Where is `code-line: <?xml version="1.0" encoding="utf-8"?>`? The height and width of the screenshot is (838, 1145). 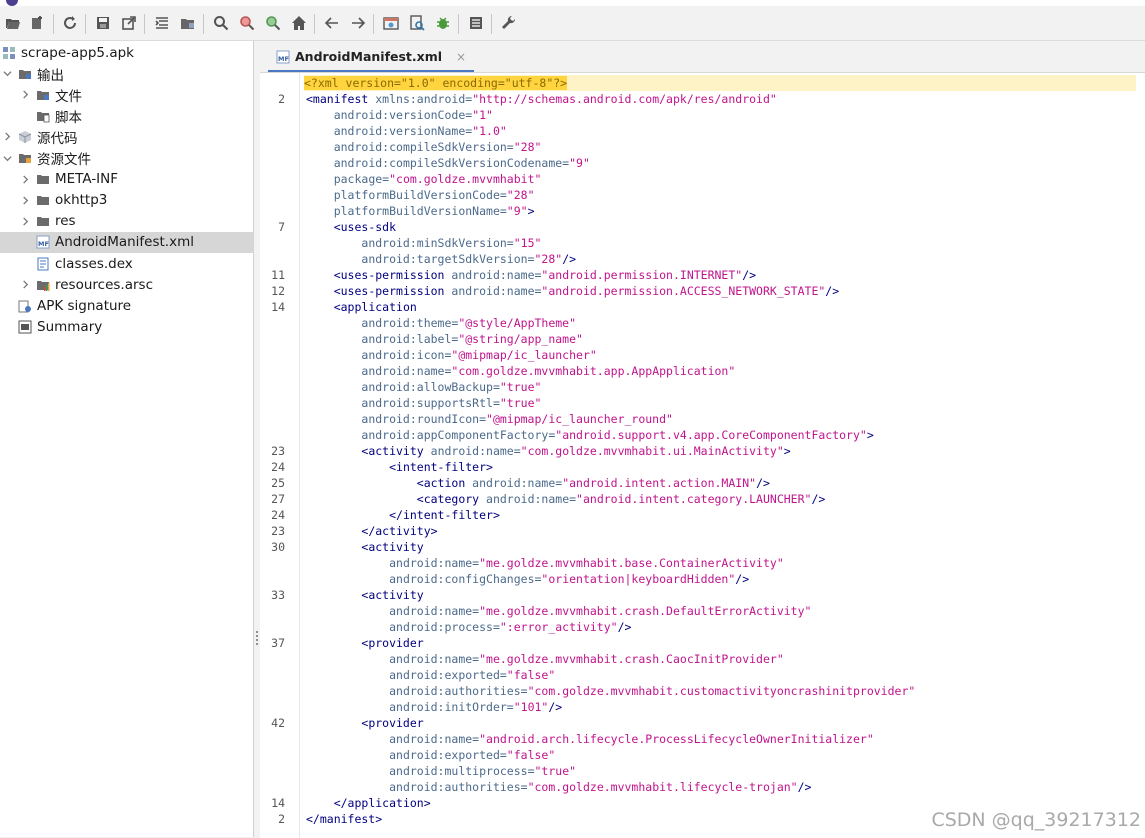 code-line: <?xml version="1.0" encoding="utf-8"?> is located at coordinates (720, 83).